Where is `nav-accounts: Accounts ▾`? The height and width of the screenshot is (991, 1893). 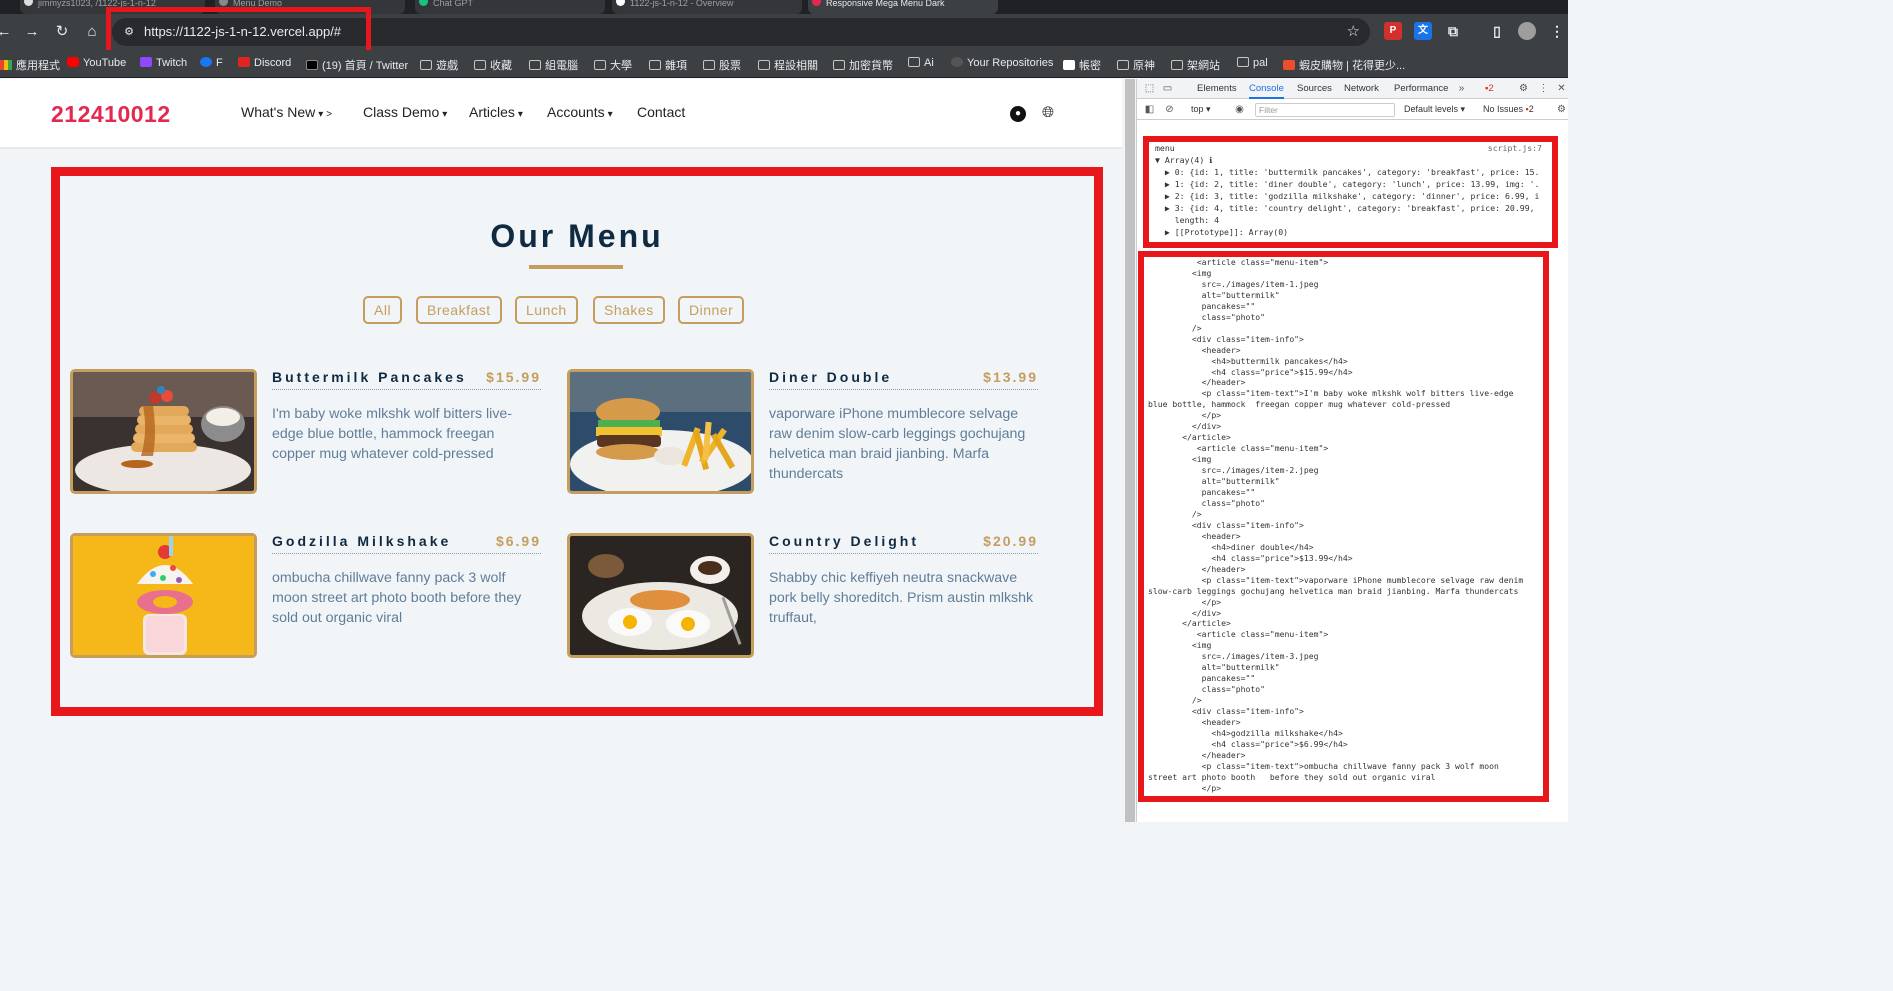 nav-accounts: Accounts ▾ is located at coordinates (580, 112).